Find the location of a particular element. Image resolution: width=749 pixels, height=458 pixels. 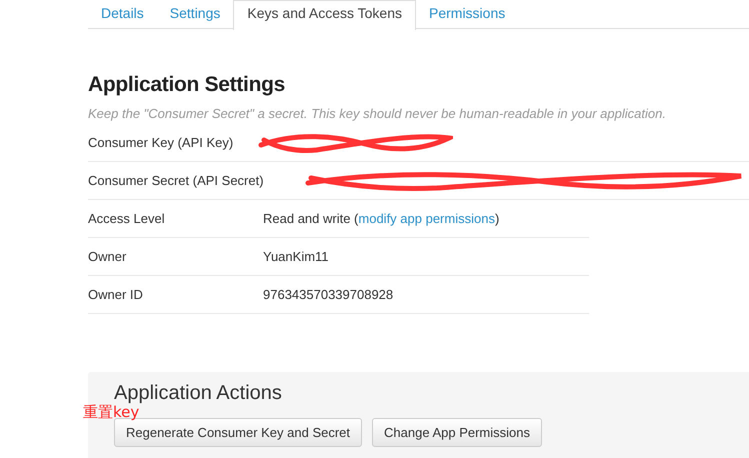

access-level-value: Read and write (modify app permissions) is located at coordinates (381, 218).